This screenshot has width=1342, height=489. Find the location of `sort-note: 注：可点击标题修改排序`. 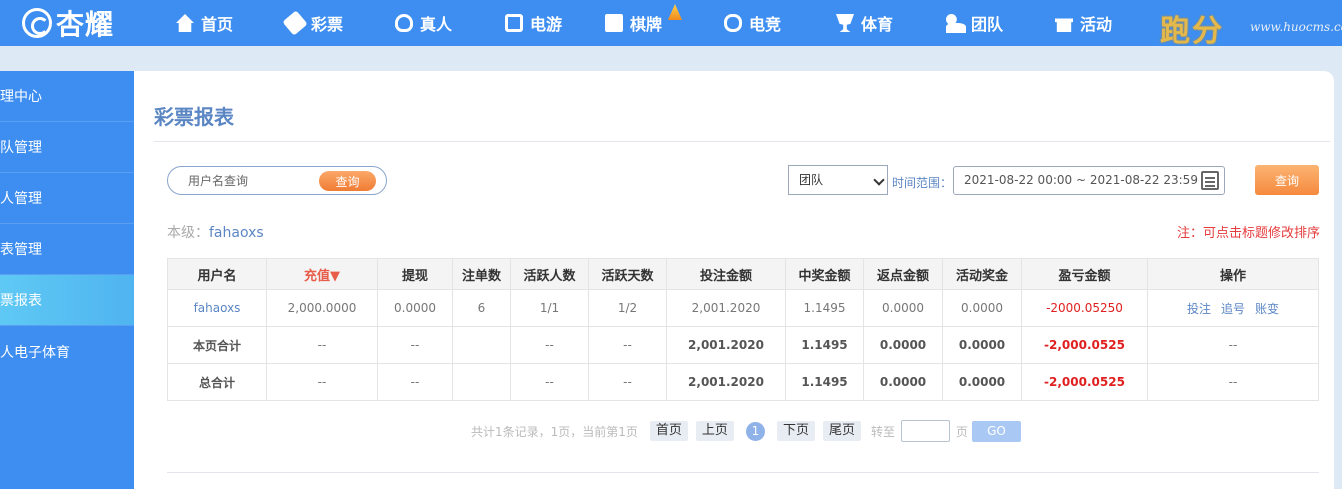

sort-note: 注：可点击标题修改排序 is located at coordinates (1248, 233).